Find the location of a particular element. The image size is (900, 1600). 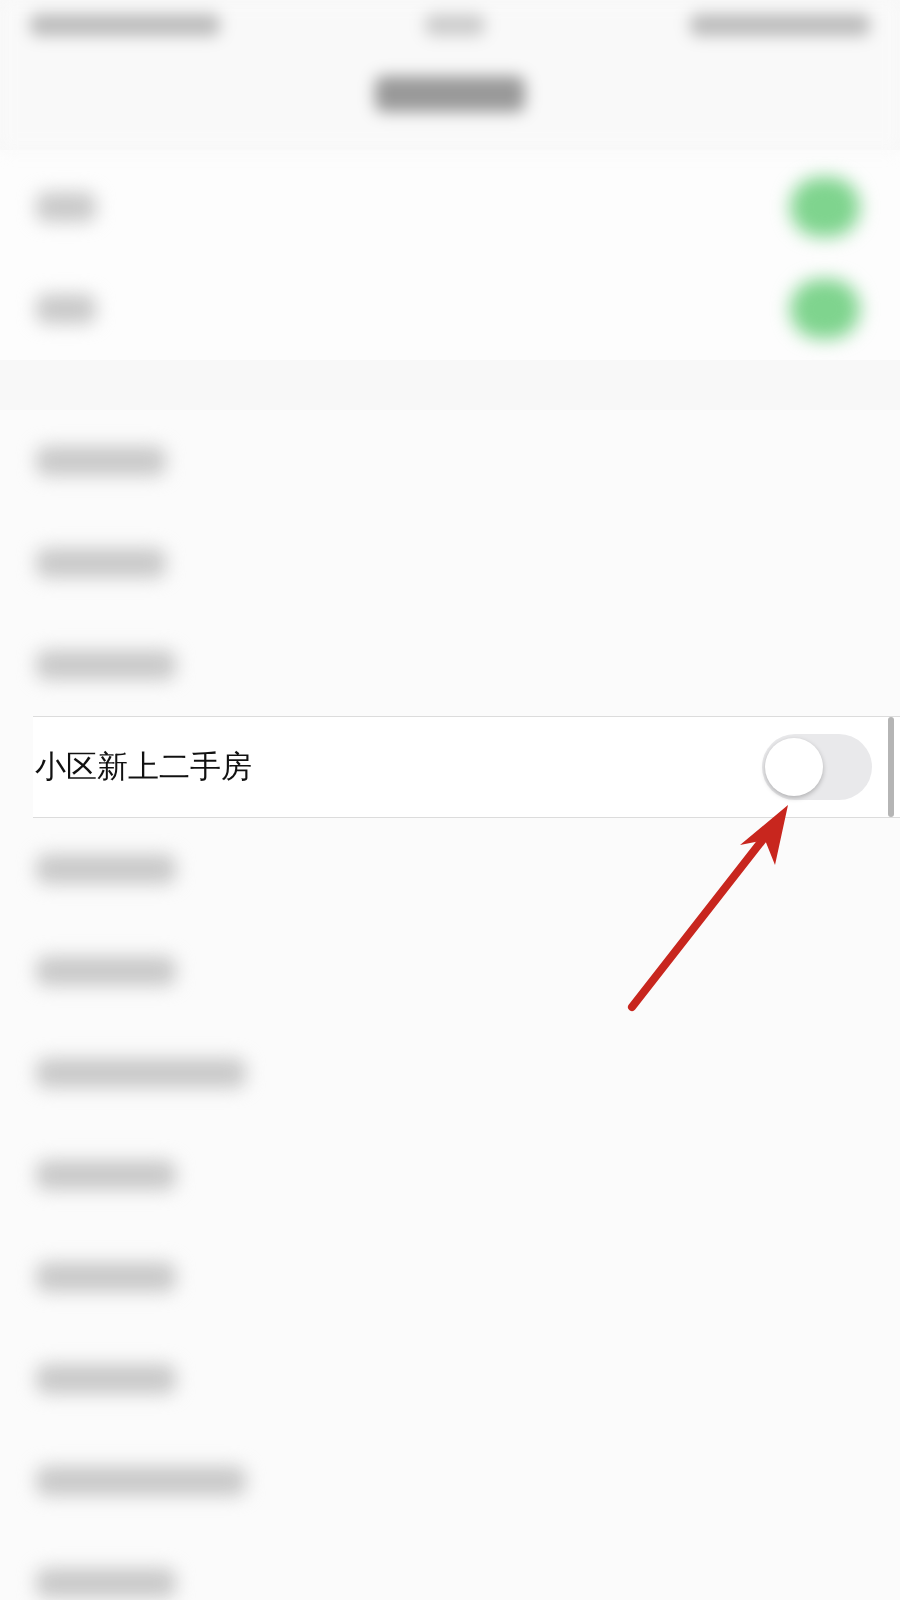

row-label: 小区新上二手房 is located at coordinates (143, 766).